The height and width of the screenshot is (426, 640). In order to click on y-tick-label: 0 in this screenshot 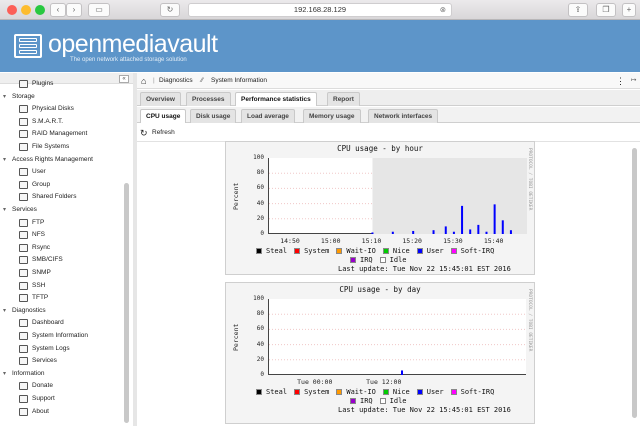, I will do `click(262, 233)`.